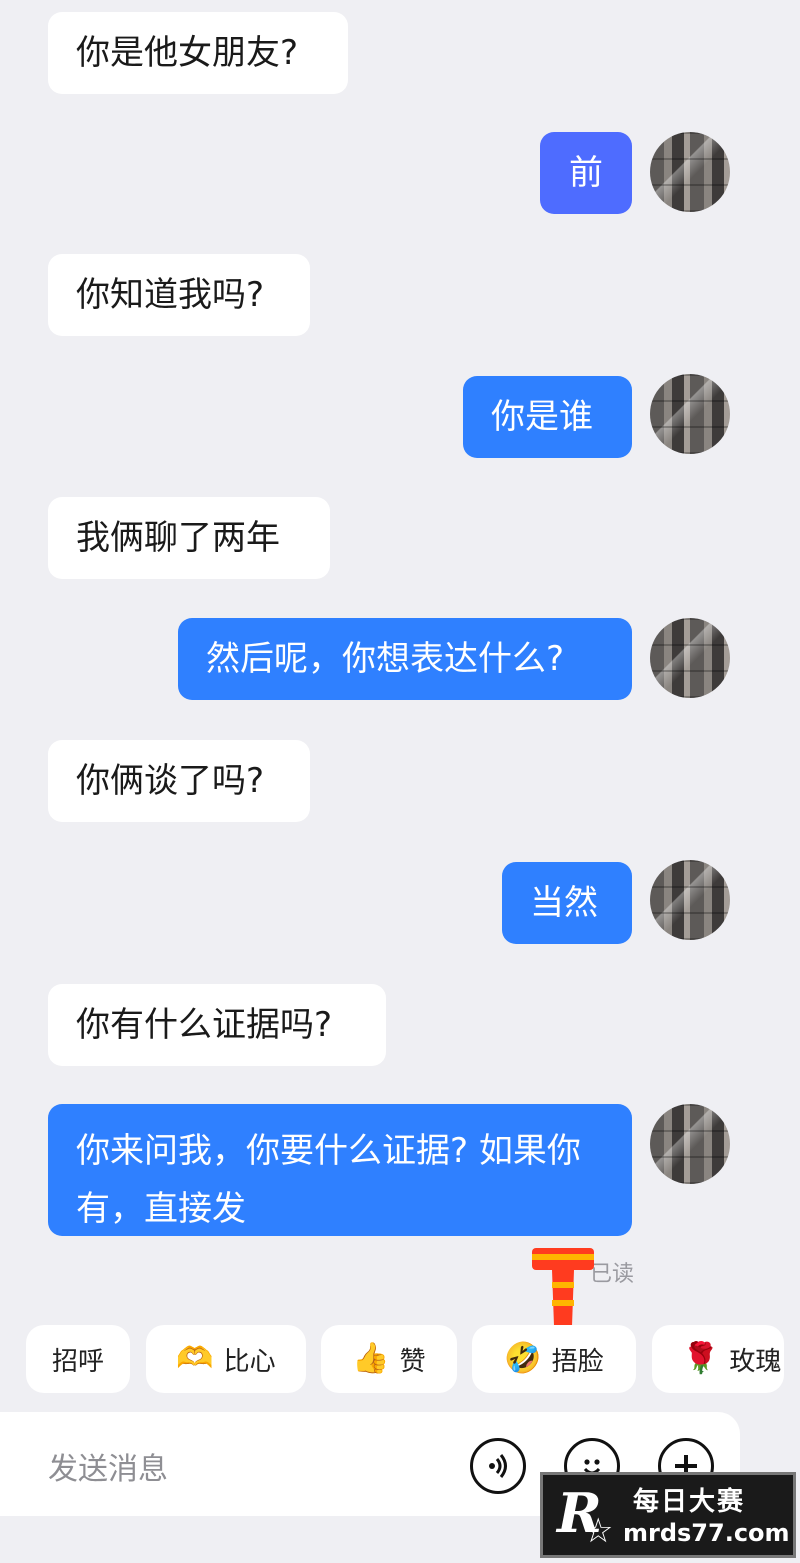 This screenshot has width=800, height=1563. I want to click on voice-icon, so click(498, 1466).